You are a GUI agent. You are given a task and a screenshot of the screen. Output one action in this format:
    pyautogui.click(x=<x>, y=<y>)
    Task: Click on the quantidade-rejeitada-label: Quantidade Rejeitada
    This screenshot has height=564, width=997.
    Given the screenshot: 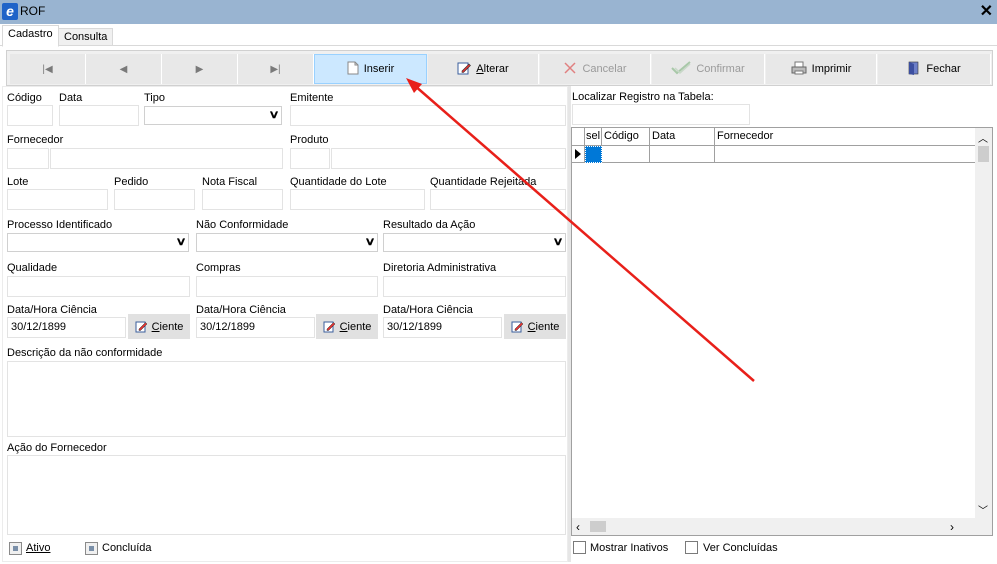 What is the action you would take?
    pyautogui.click(x=483, y=182)
    